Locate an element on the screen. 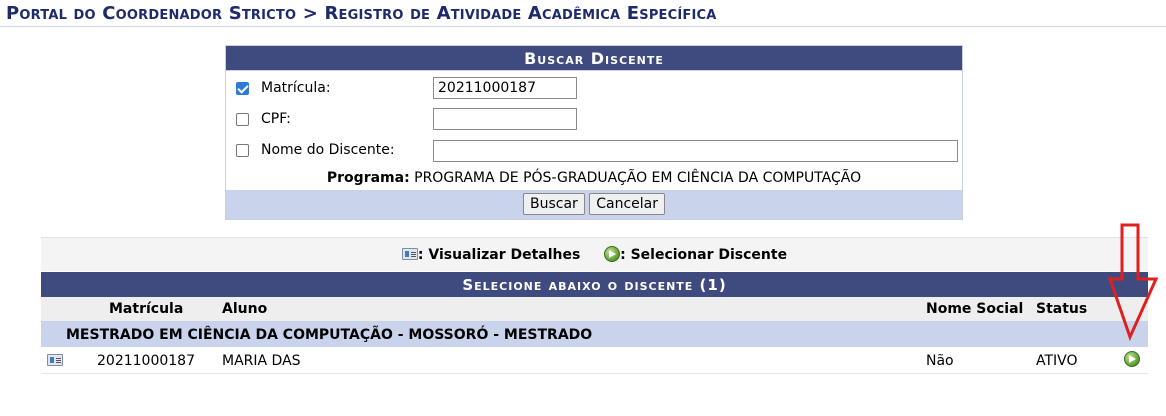 Image resolution: width=1166 pixels, height=416 pixels. col-nome-social: Nome Social is located at coordinates (975, 309).